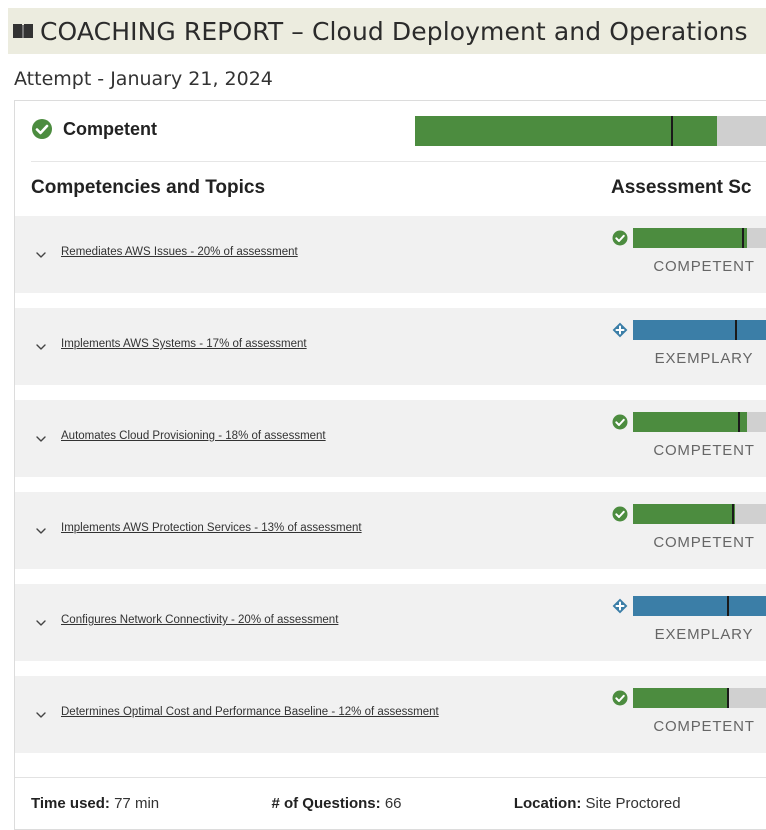  I want to click on assessment-score-column-header: Assessment Sc, so click(681, 187).